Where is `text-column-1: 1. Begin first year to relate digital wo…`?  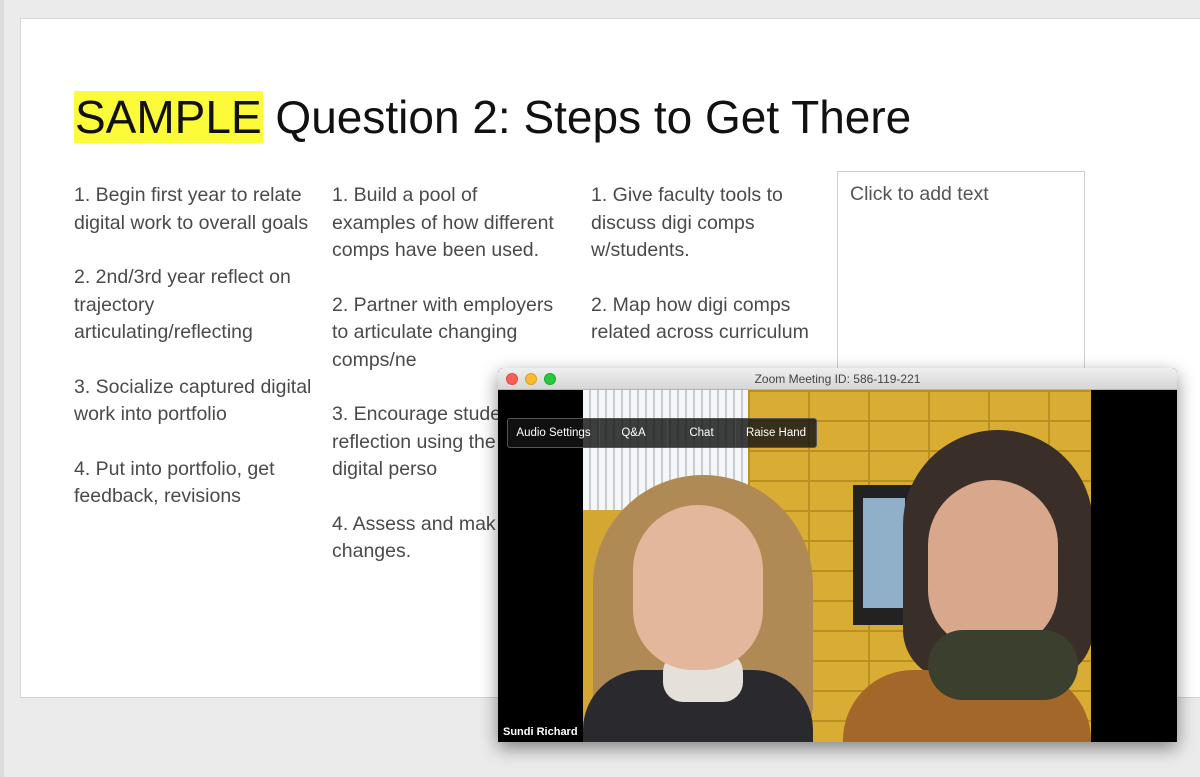 text-column-1: 1. Begin first year to relate digital wo… is located at coordinates (194, 360).